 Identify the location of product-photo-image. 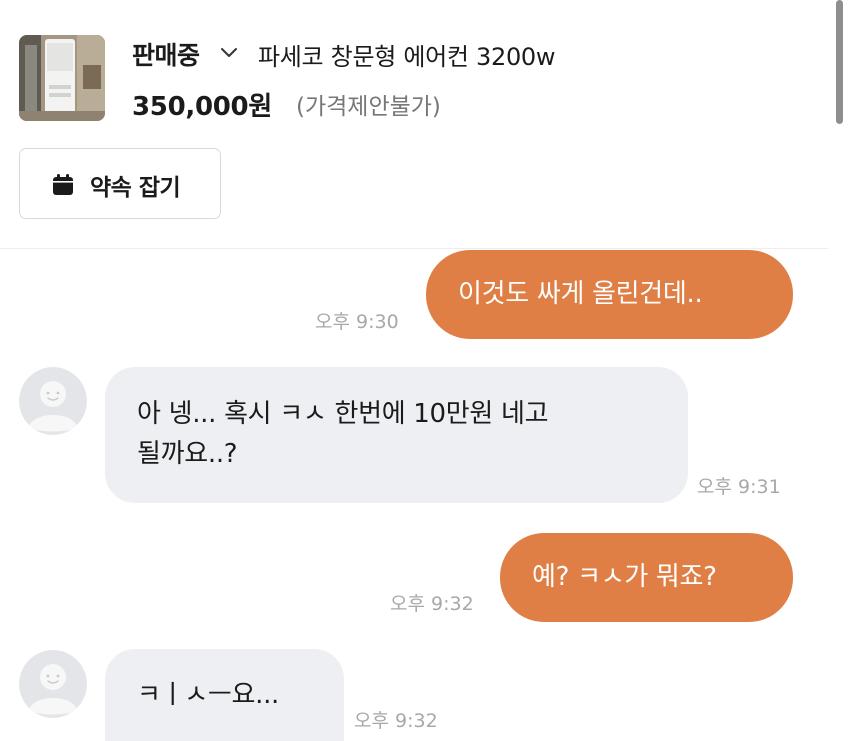
(62, 78).